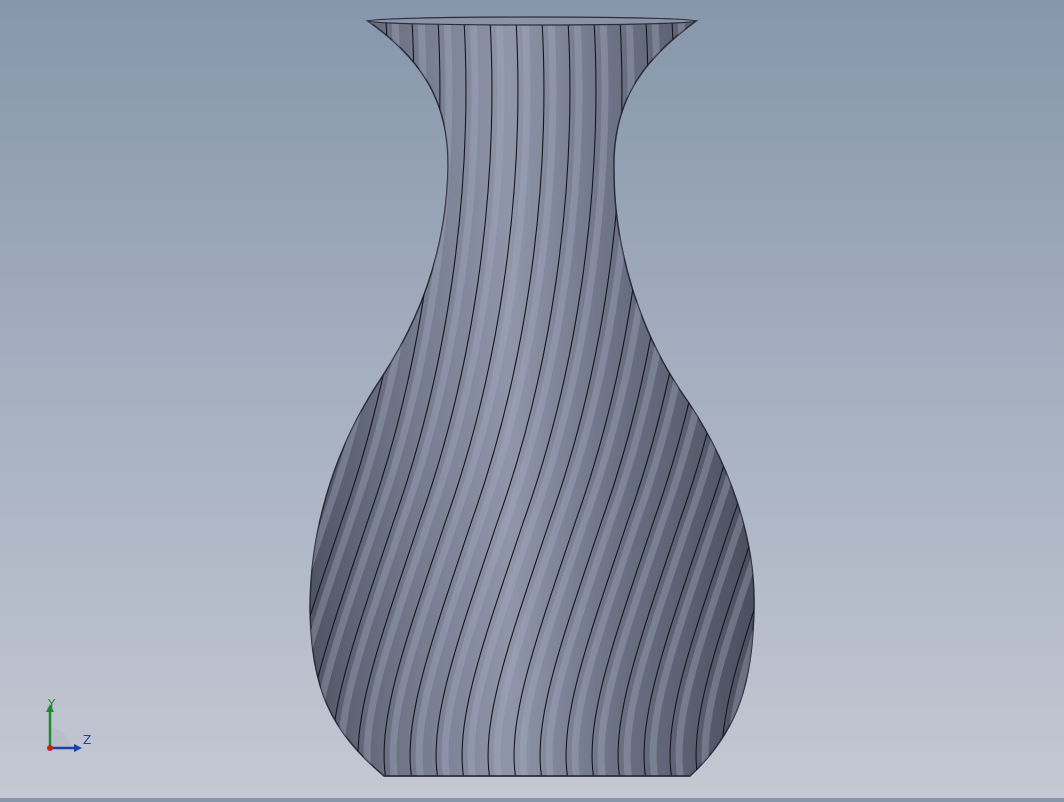  I want to click on z-axis-label: Z, so click(87, 740).